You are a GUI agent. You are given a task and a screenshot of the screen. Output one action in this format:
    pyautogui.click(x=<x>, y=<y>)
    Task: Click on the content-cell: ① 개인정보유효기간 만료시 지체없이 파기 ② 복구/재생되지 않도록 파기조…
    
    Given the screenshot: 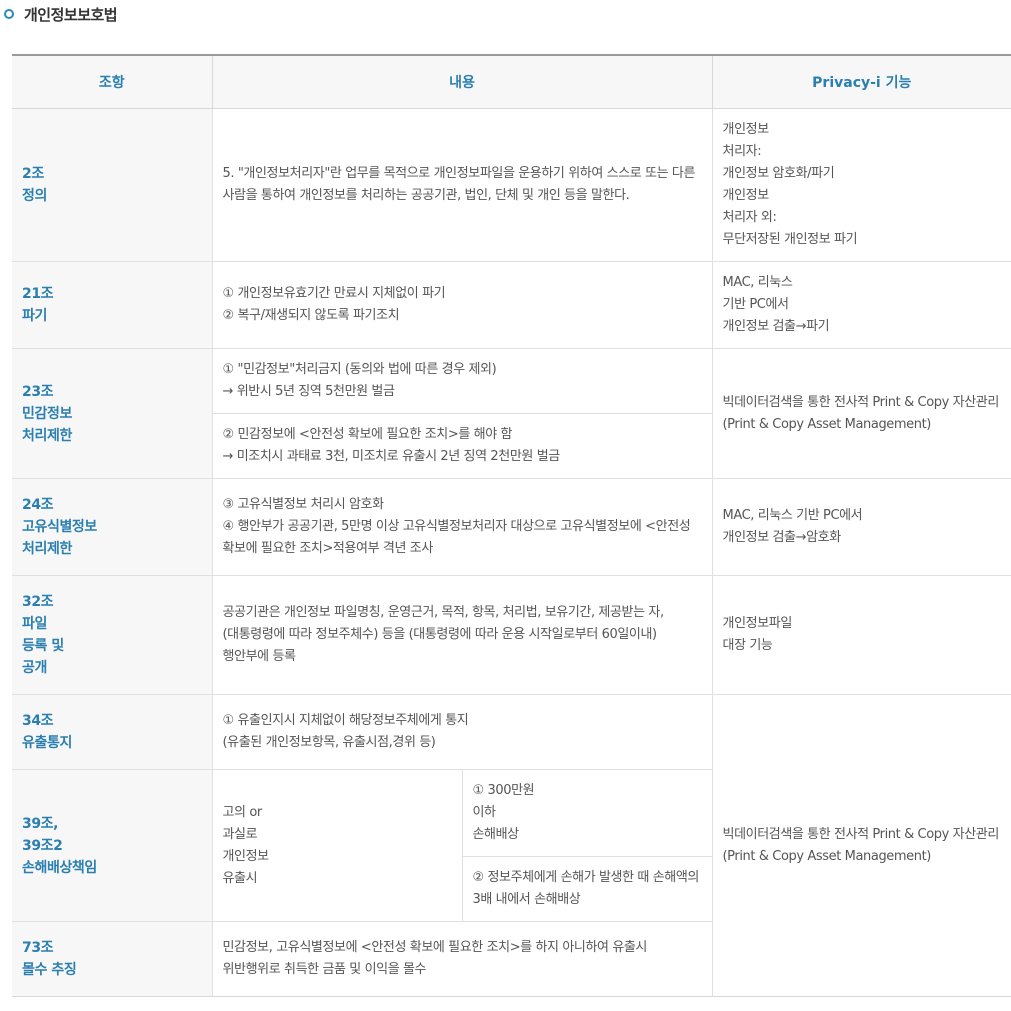 What is the action you would take?
    pyautogui.click(x=462, y=305)
    